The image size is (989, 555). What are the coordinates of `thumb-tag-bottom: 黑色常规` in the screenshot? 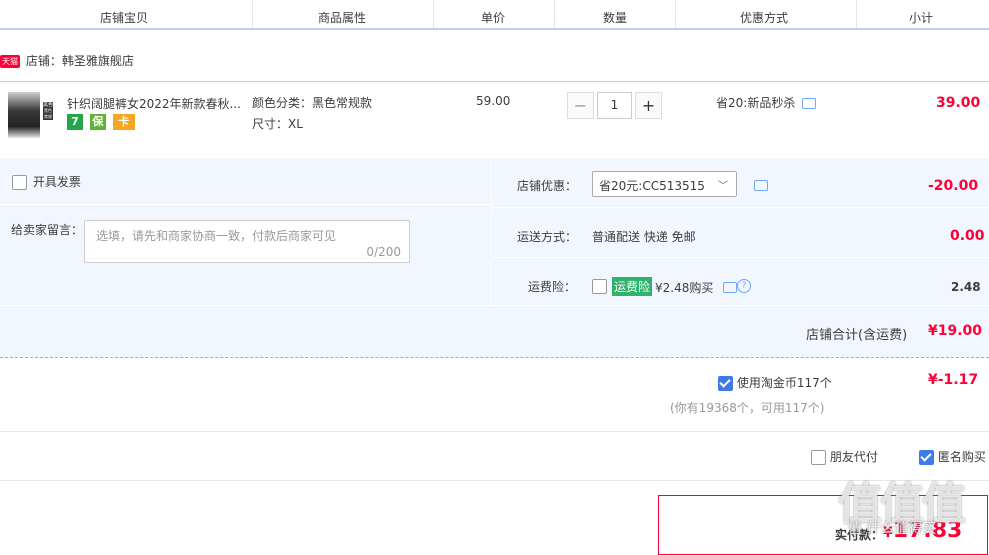 It's located at (48, 113).